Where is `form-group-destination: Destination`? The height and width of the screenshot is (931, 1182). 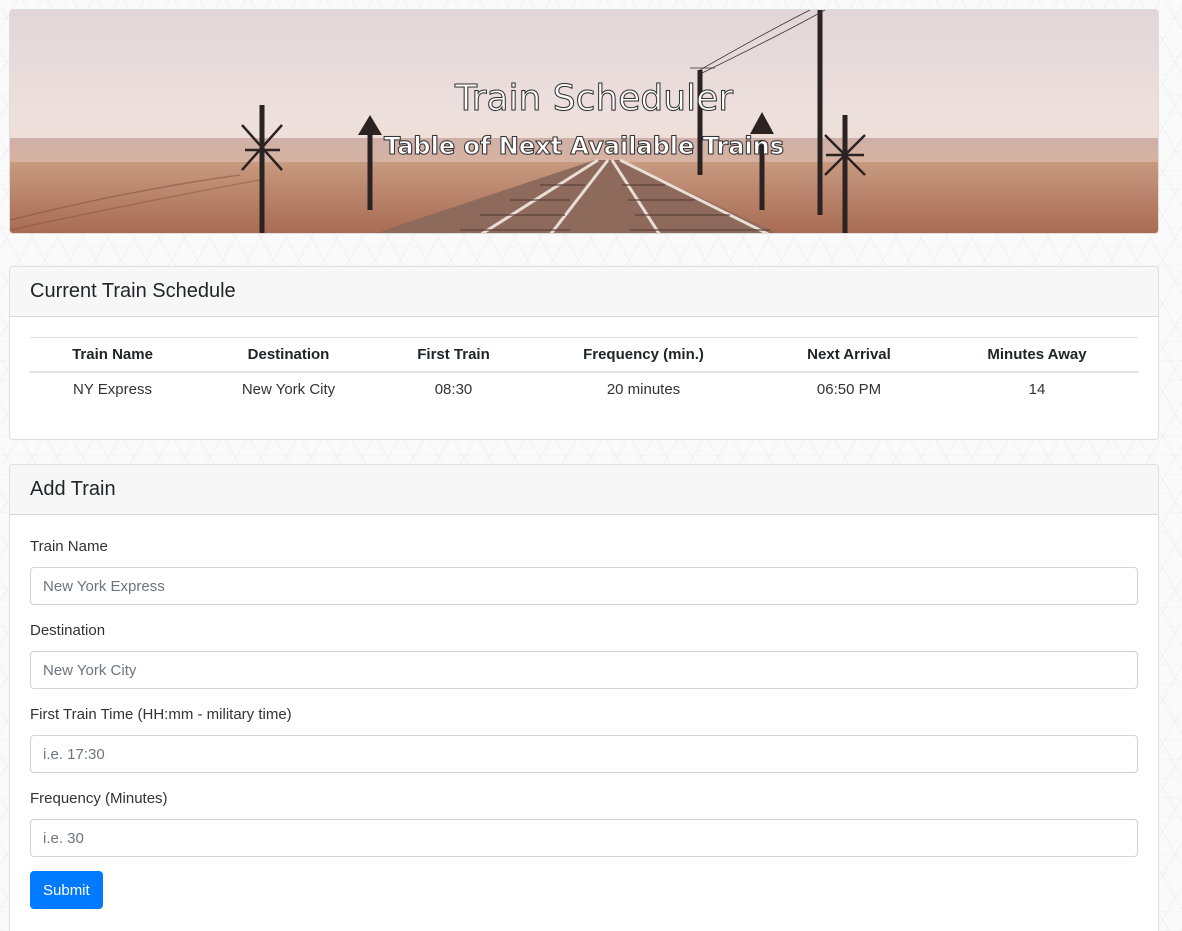 form-group-destination: Destination is located at coordinates (584, 655).